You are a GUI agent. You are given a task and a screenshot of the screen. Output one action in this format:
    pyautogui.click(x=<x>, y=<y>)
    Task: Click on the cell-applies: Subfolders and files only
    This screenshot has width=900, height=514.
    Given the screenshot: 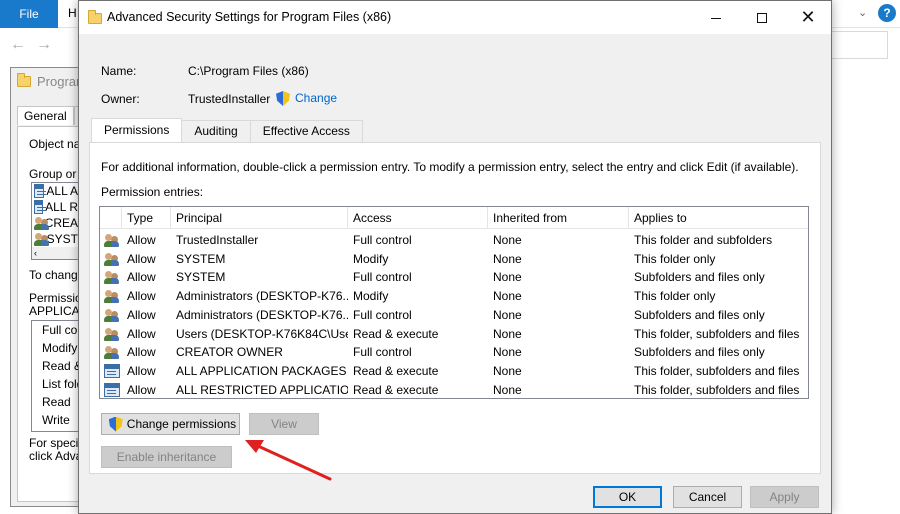 What is the action you would take?
    pyautogui.click(x=699, y=314)
    